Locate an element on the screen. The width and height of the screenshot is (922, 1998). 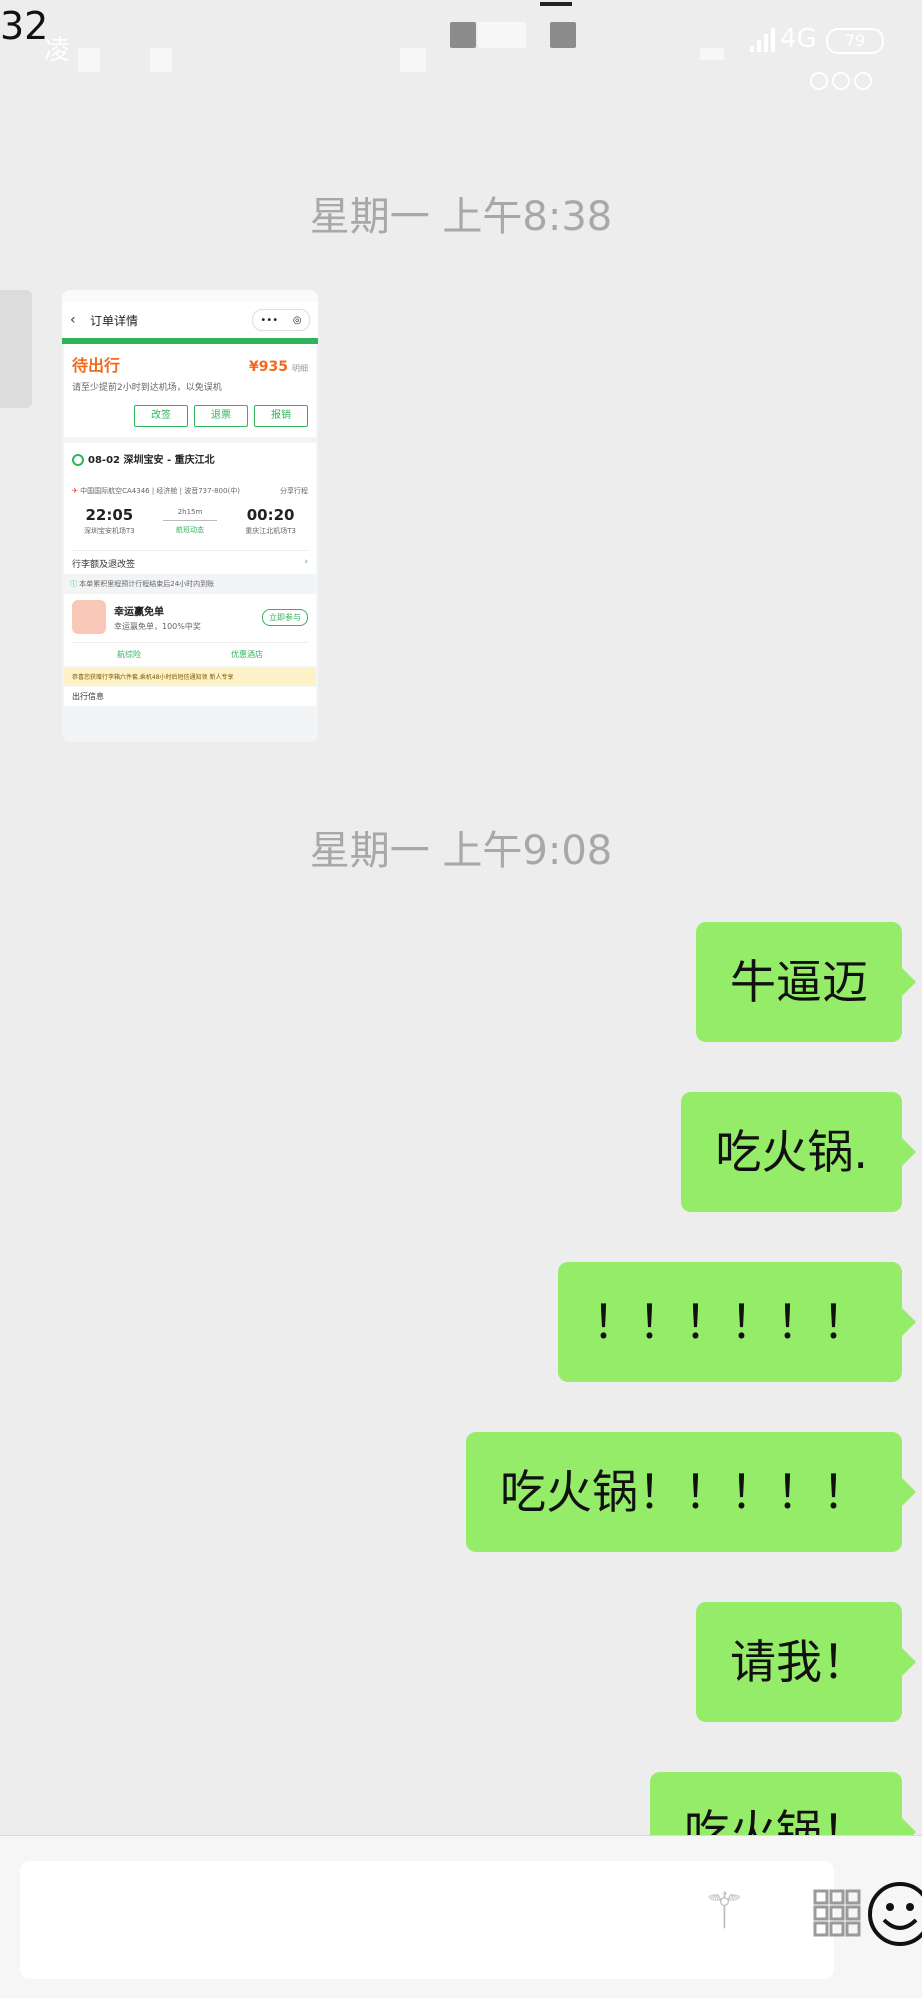
hotel-link: 优惠酒店 is located at coordinates (247, 654).